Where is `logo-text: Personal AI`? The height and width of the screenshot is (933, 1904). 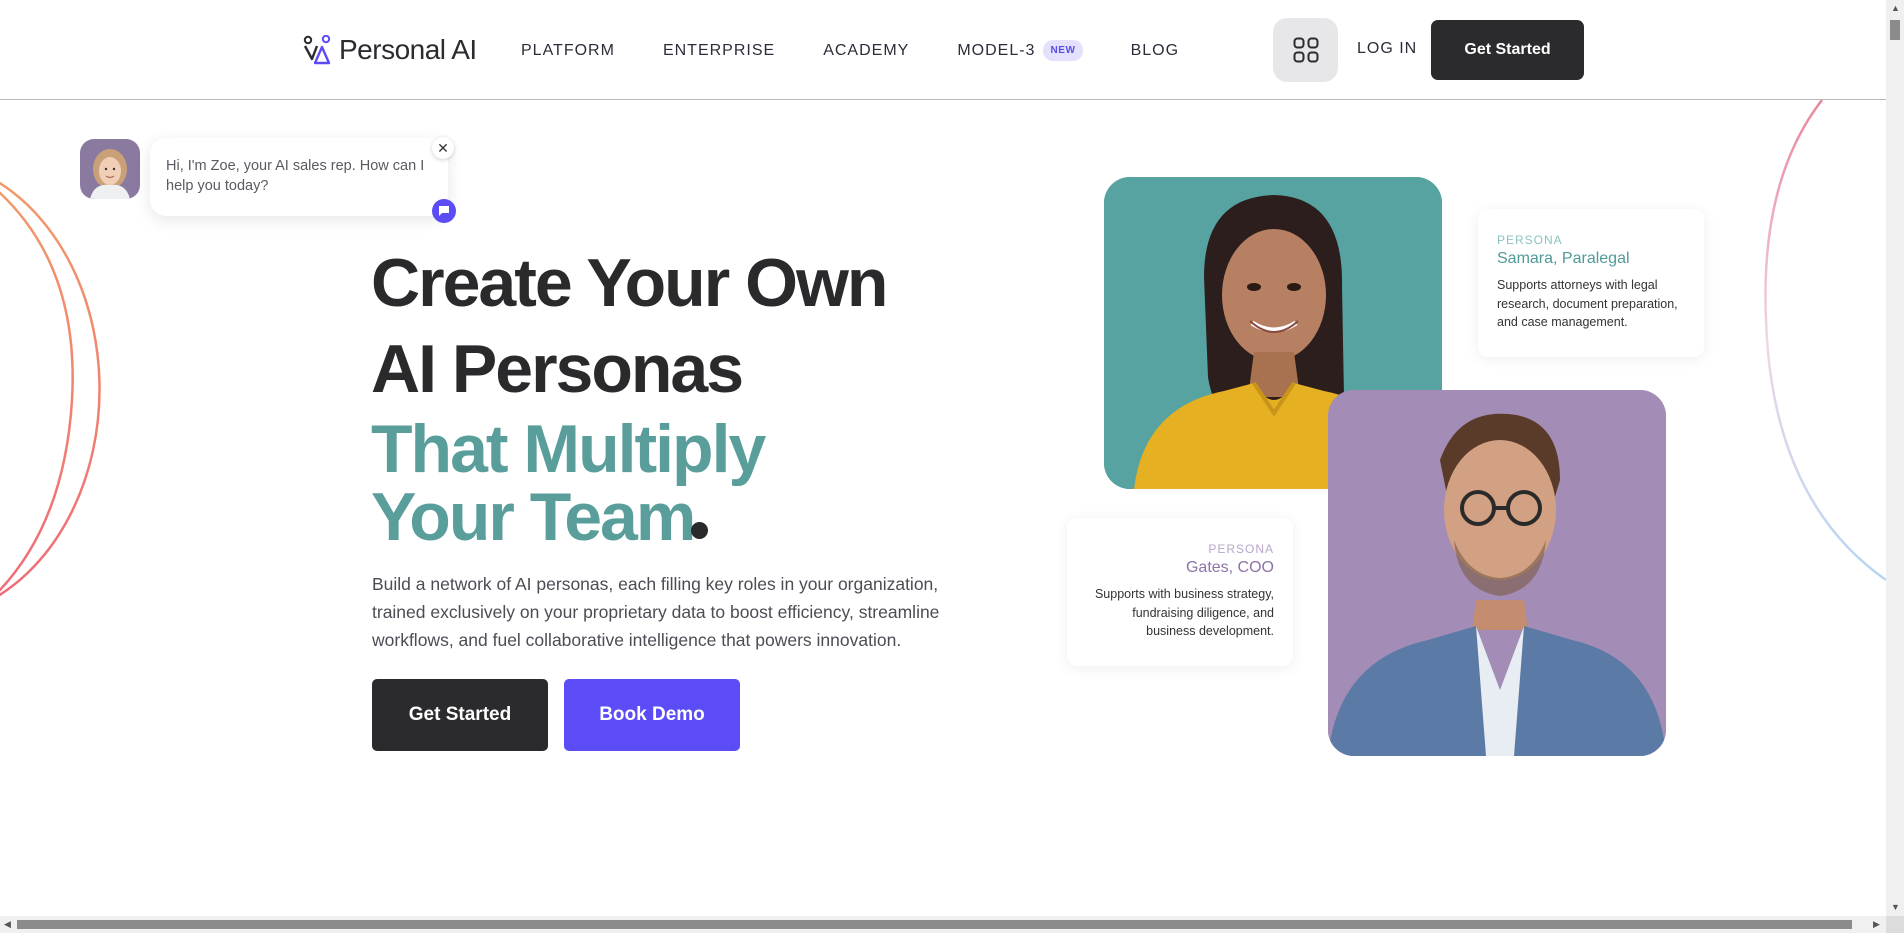 logo-text: Personal AI is located at coordinates (408, 49).